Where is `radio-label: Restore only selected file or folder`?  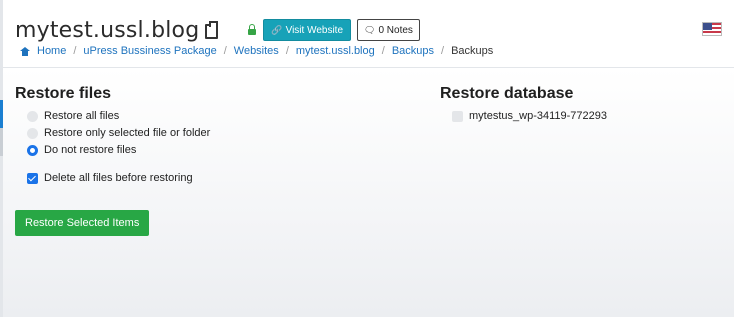
radio-label: Restore only selected file or folder is located at coordinates (127, 133).